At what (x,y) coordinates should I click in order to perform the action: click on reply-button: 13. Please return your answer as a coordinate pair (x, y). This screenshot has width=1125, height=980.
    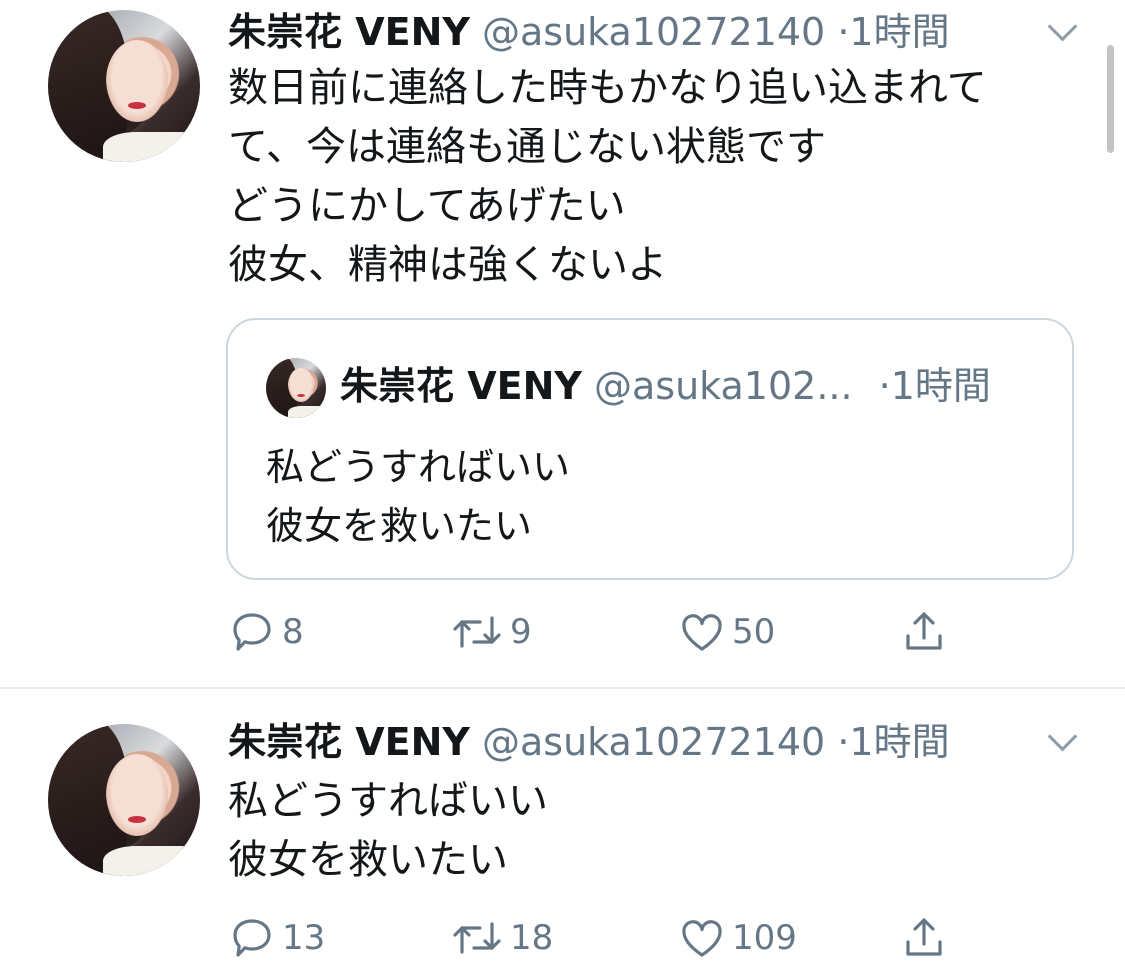
    Looking at the image, I should click on (276, 938).